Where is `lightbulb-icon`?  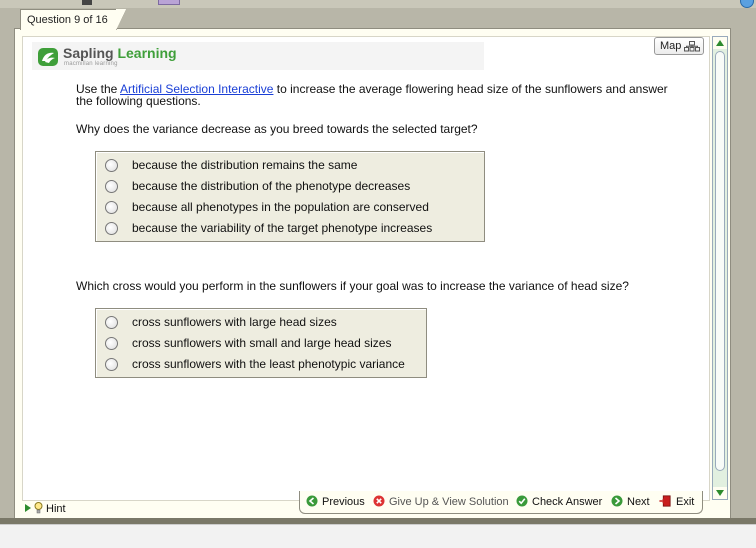
lightbulb-icon is located at coordinates (38, 508).